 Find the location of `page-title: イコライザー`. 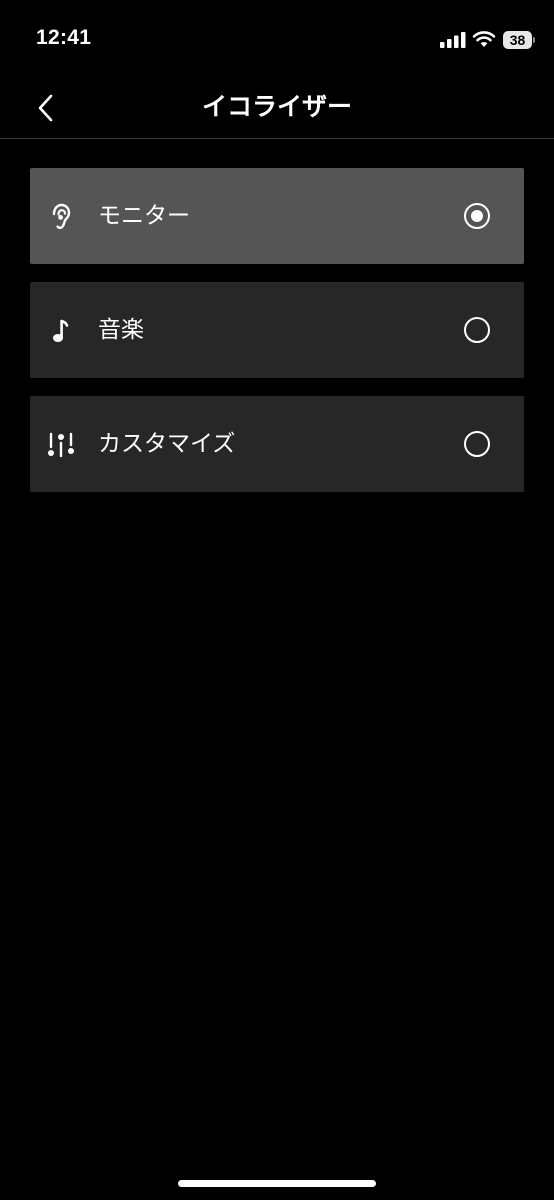

page-title: イコライザー is located at coordinates (276, 106).